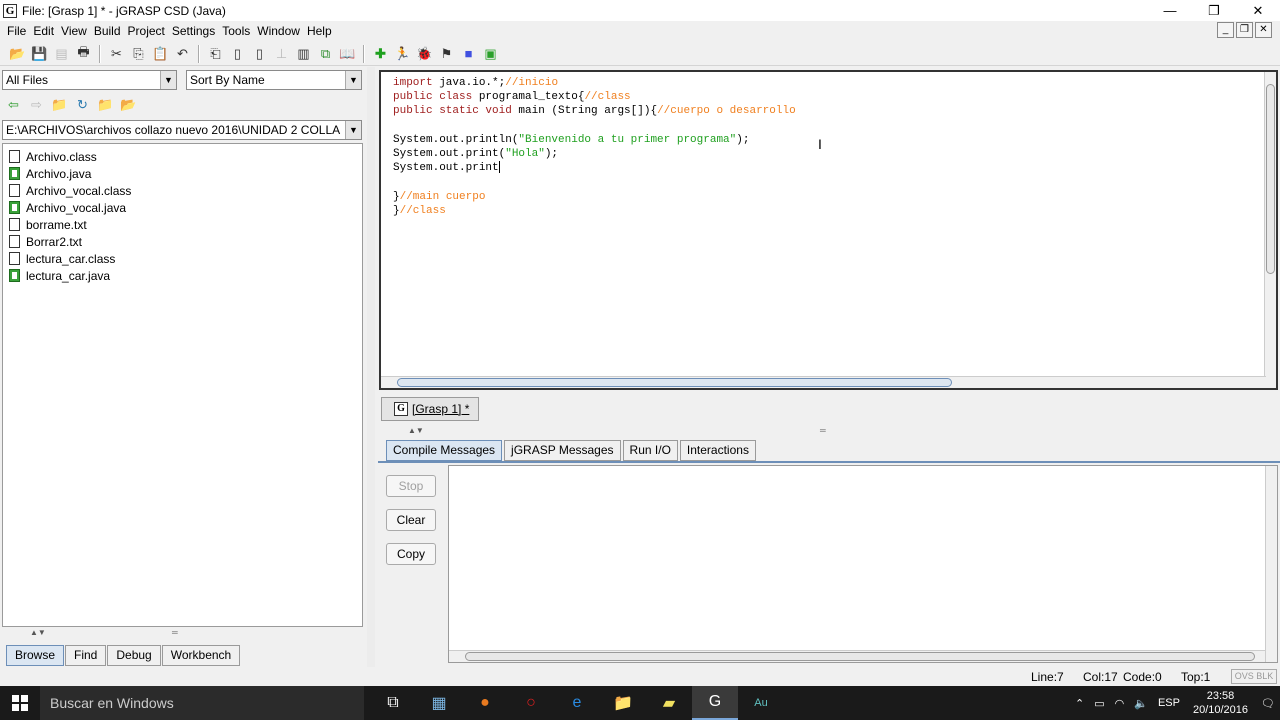 The width and height of the screenshot is (1280, 720). What do you see at coordinates (83, 53) in the screenshot?
I see `print-icon: 🖶` at bounding box center [83, 53].